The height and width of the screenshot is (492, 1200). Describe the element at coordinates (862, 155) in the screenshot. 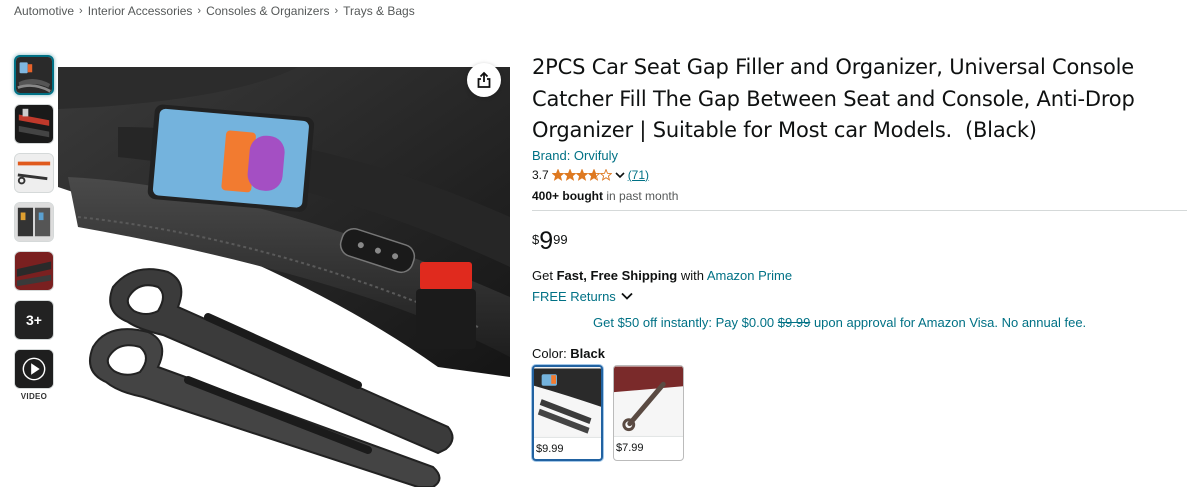

I see `brand-link: Brand: Orvifuly` at that location.